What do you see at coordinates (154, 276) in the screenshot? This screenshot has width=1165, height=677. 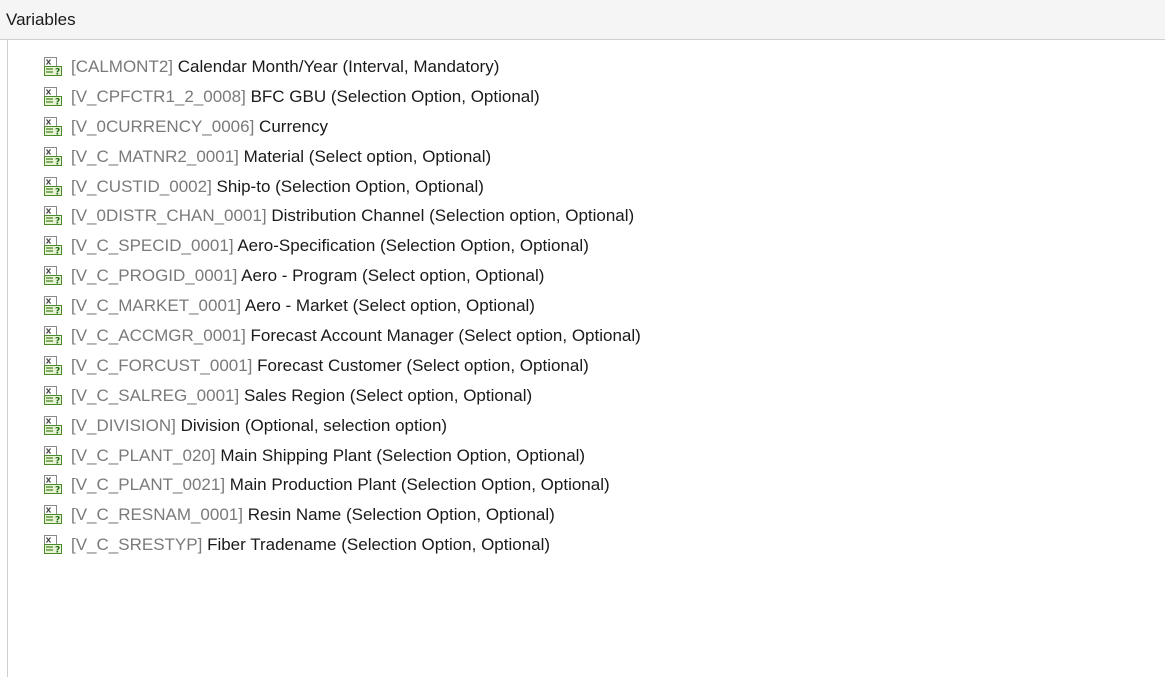 I see `variable-id: [V_C_PROGID_0001]` at bounding box center [154, 276].